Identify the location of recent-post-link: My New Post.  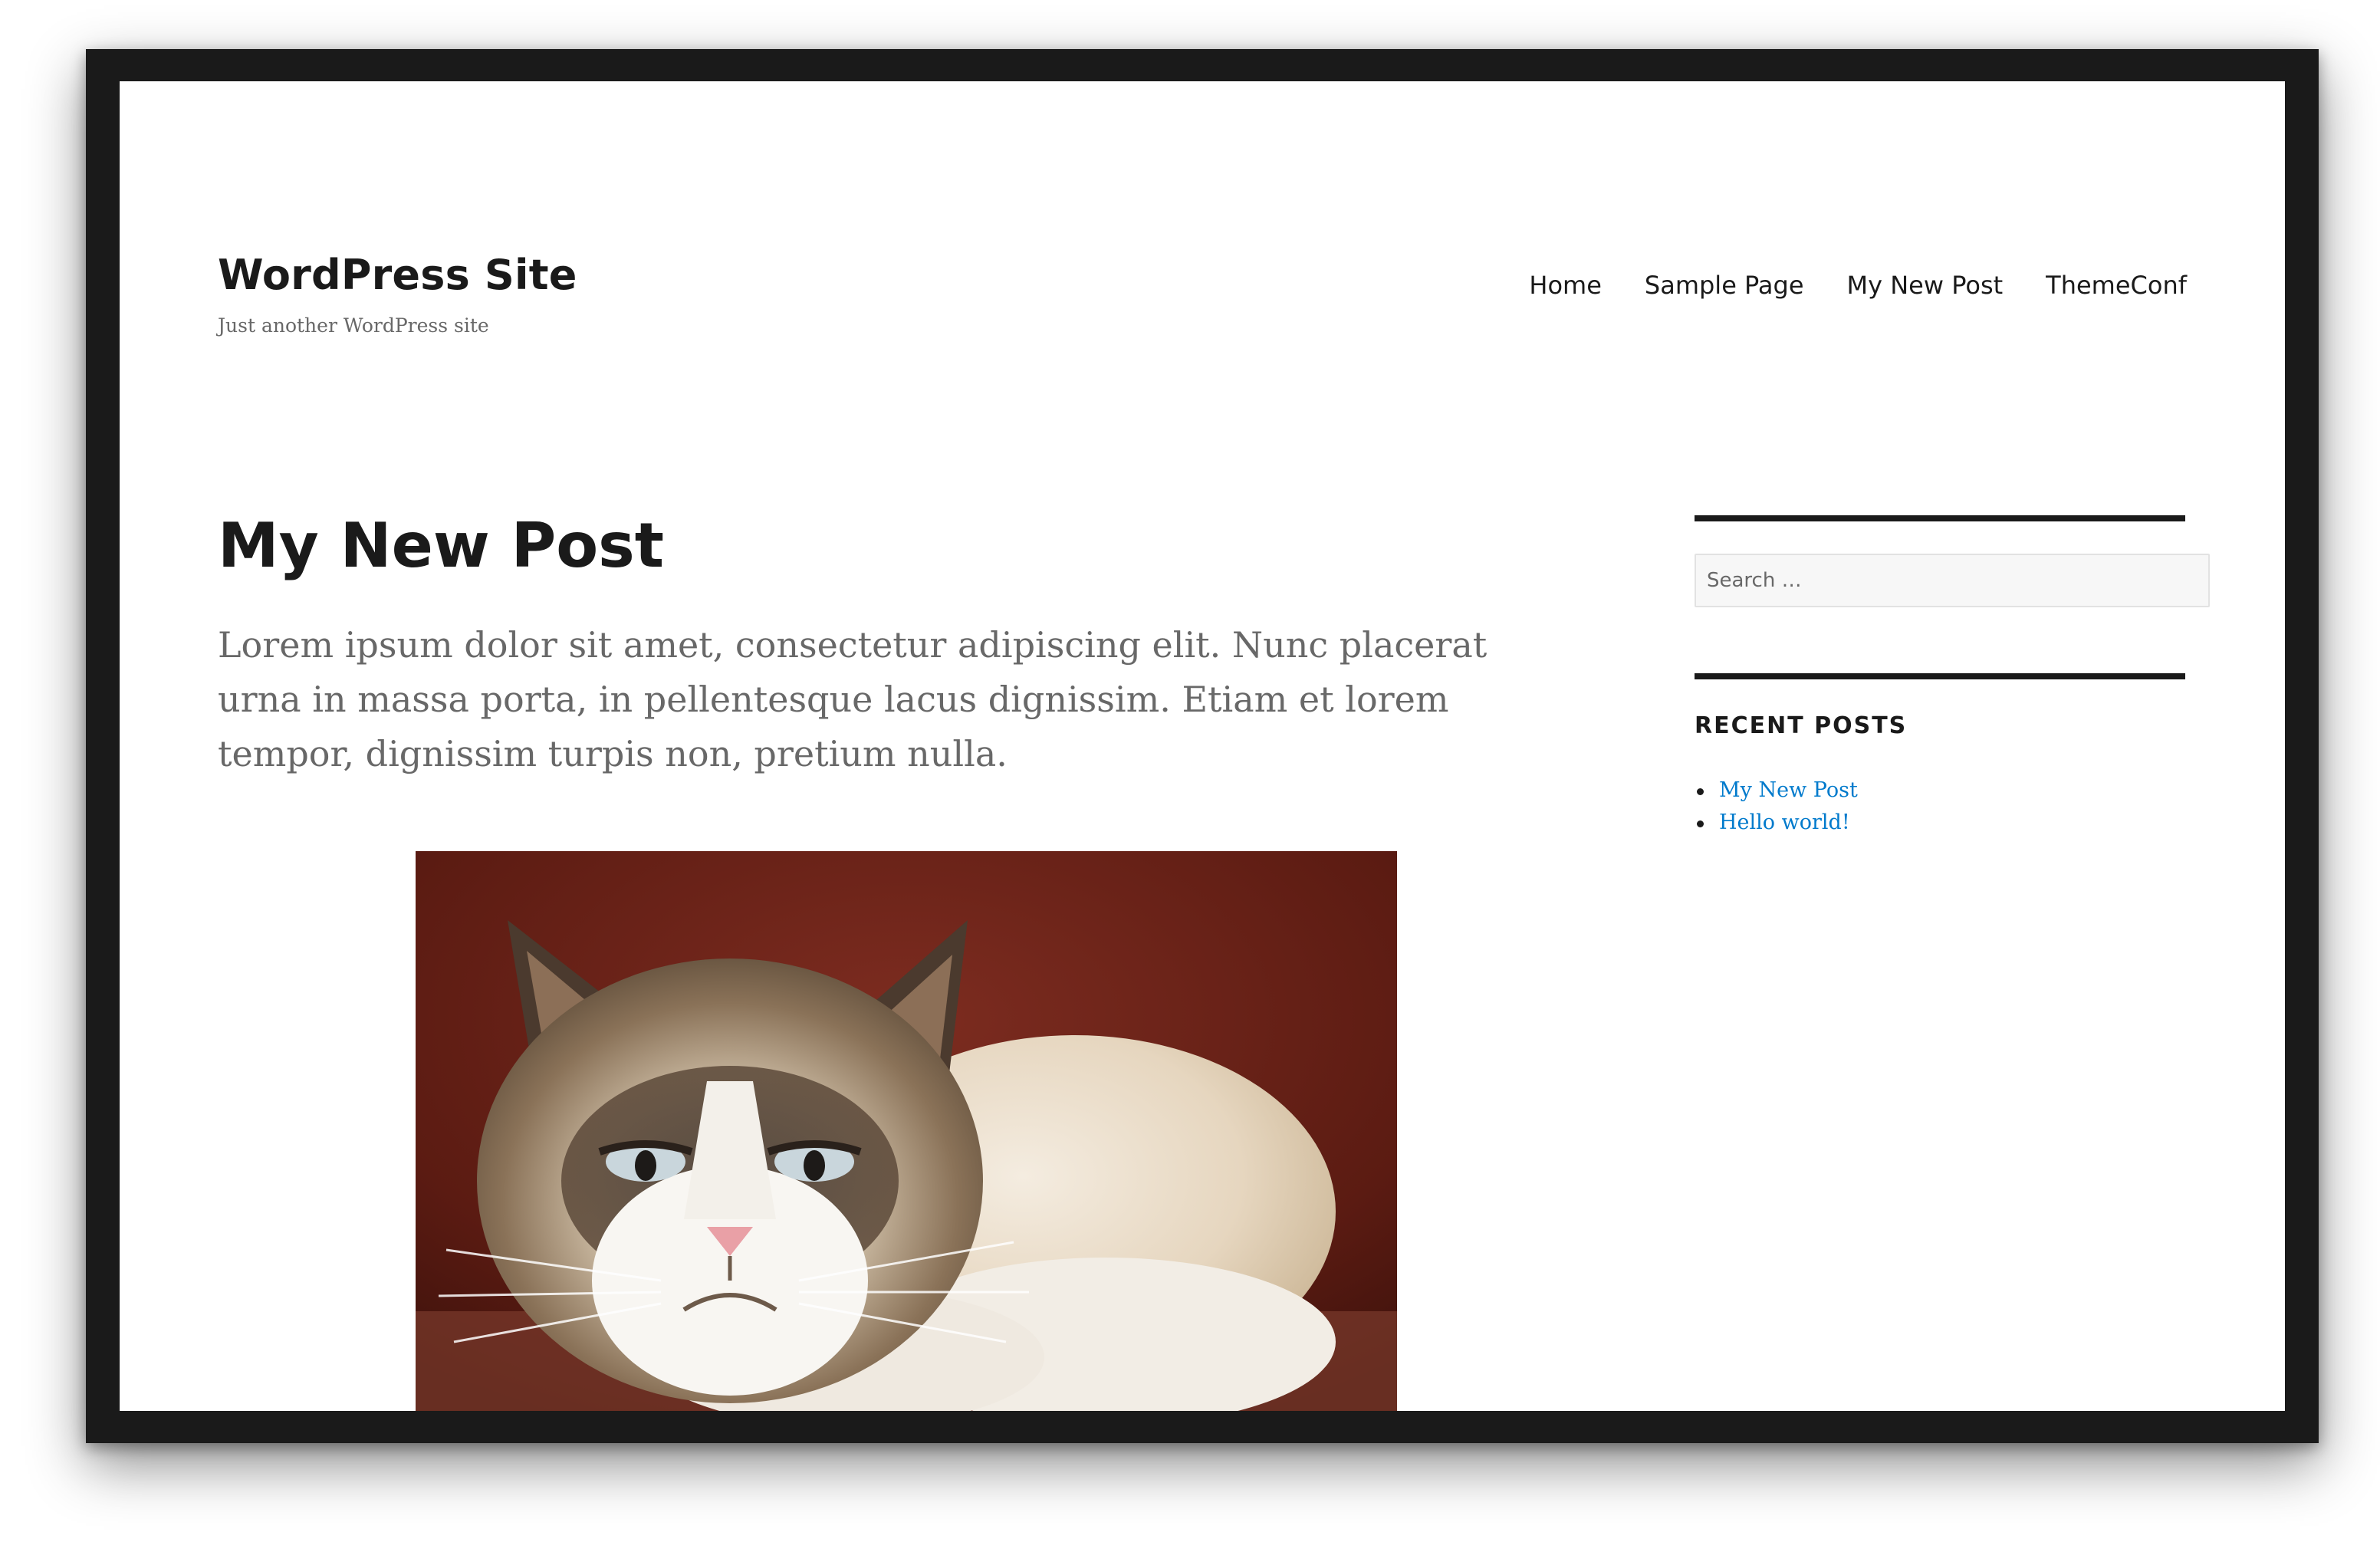
(1788, 790).